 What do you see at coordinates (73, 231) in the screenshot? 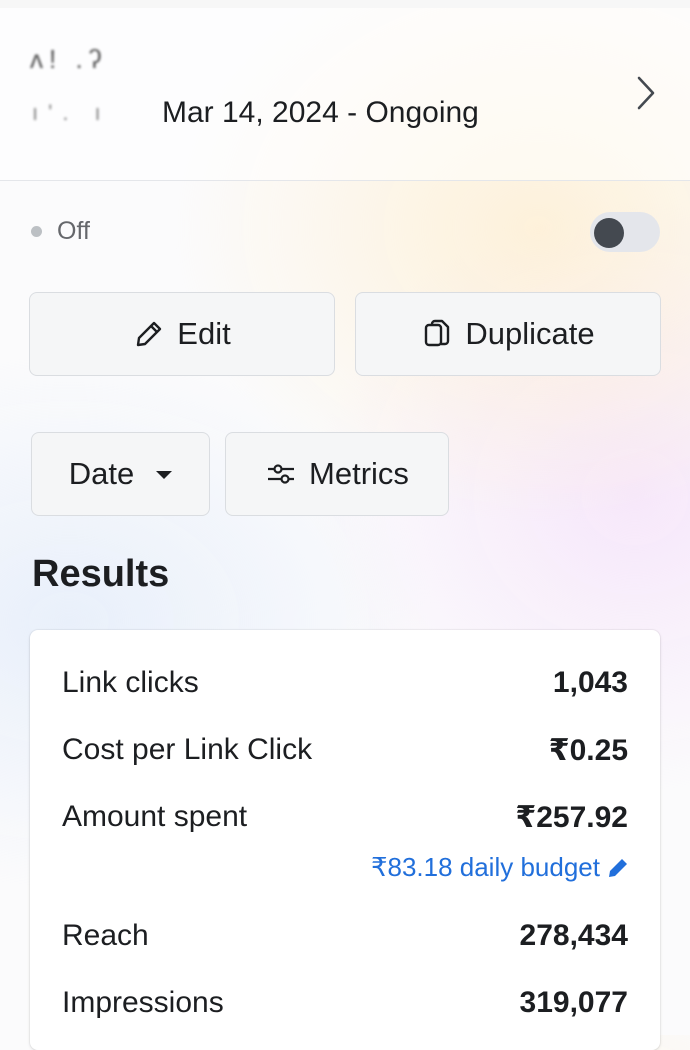
I see `status-label: Off` at bounding box center [73, 231].